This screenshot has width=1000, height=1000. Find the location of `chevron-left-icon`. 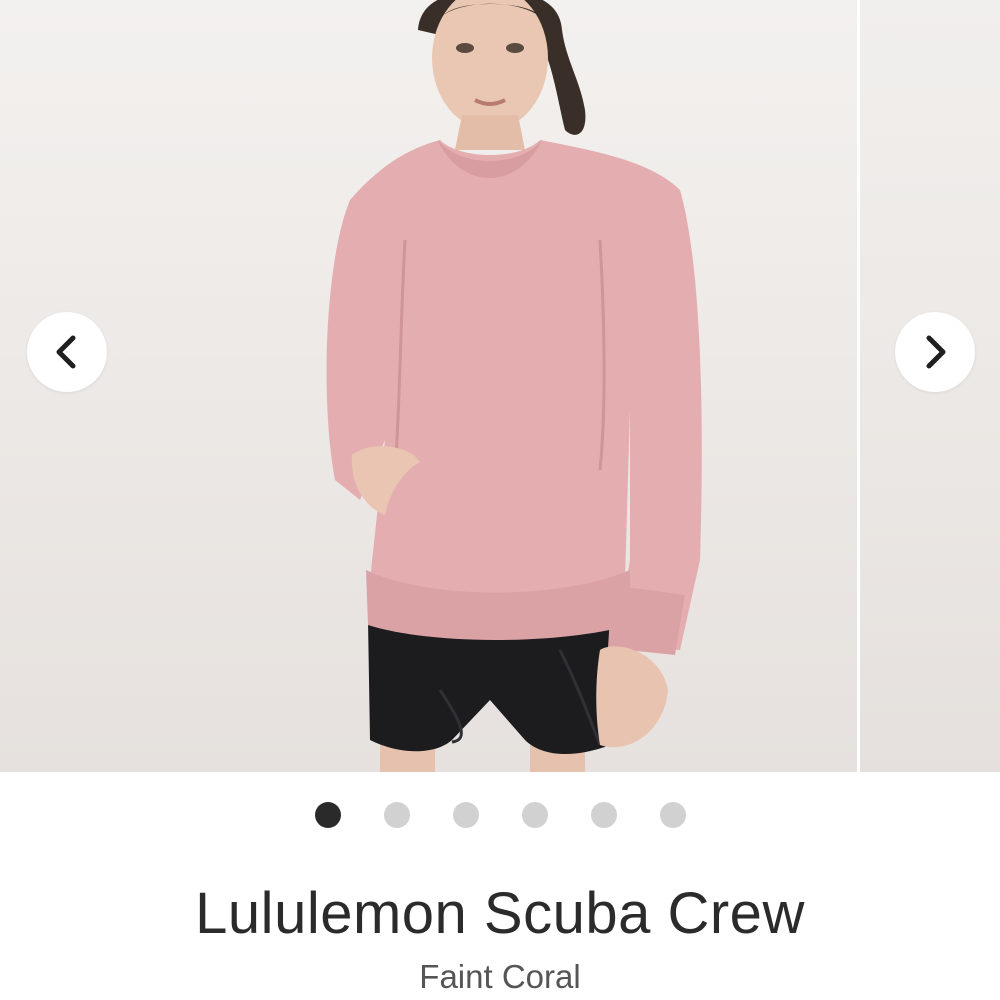

chevron-left-icon is located at coordinates (66, 352).